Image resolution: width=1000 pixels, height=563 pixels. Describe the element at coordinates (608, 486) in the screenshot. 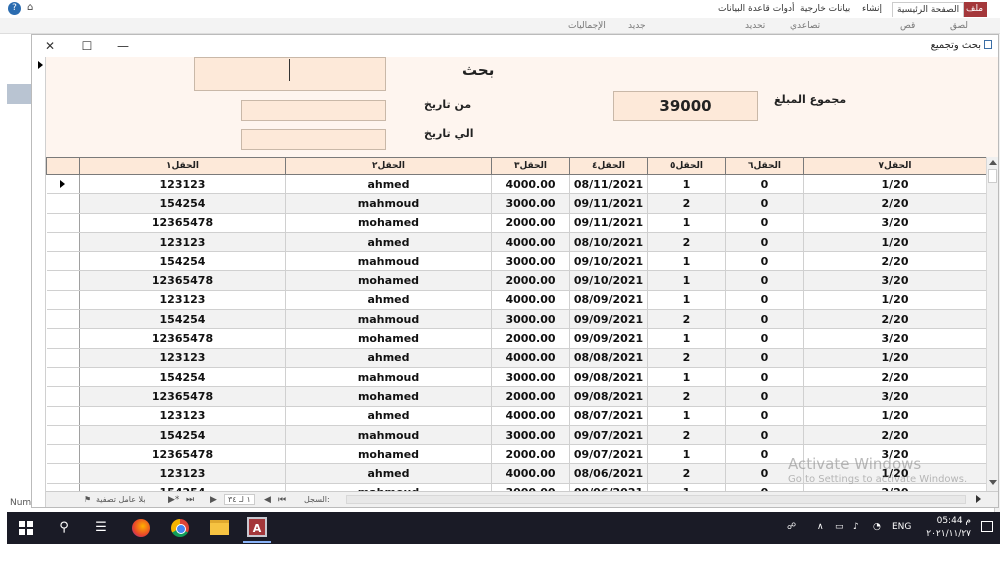

I see `table-cell: 09/06/2021` at that location.